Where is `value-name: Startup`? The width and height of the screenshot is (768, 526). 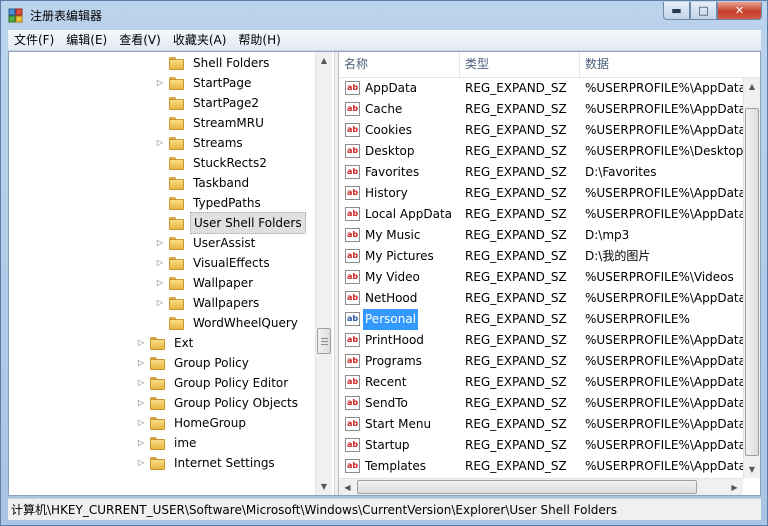
value-name: Startup is located at coordinates (387, 445).